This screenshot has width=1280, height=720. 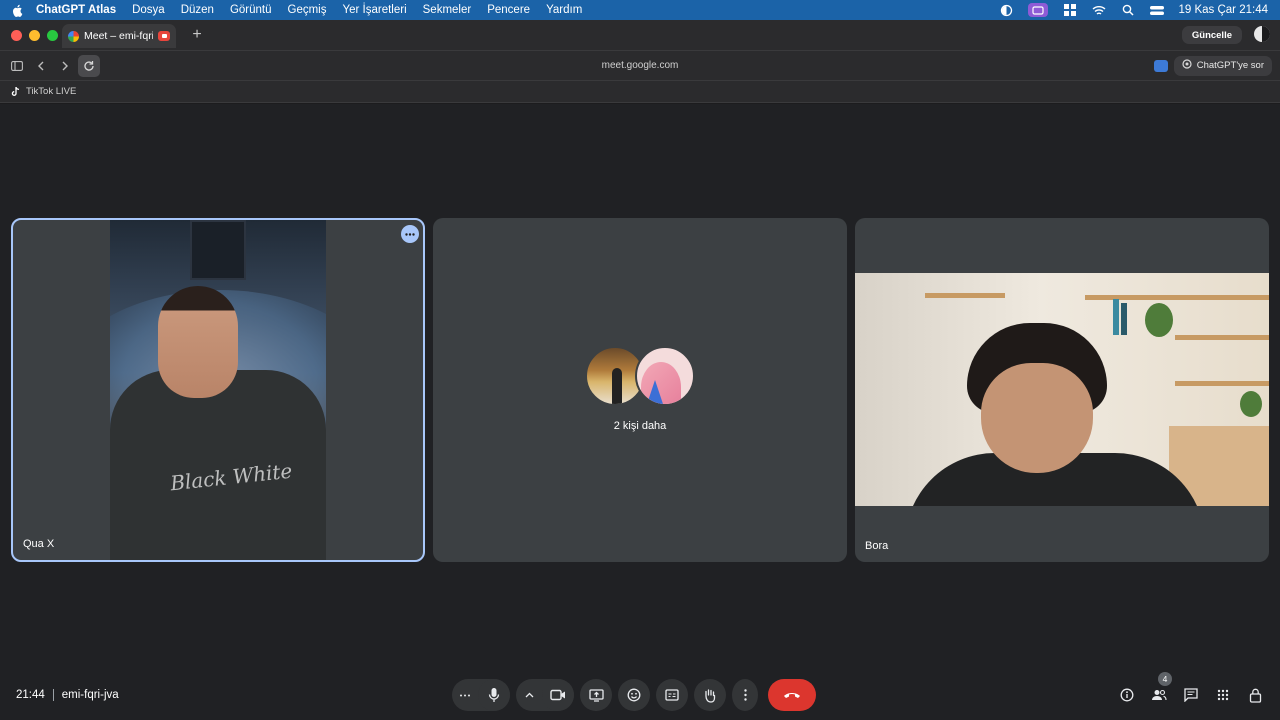 I want to click on call-controls, so click(x=634, y=695).